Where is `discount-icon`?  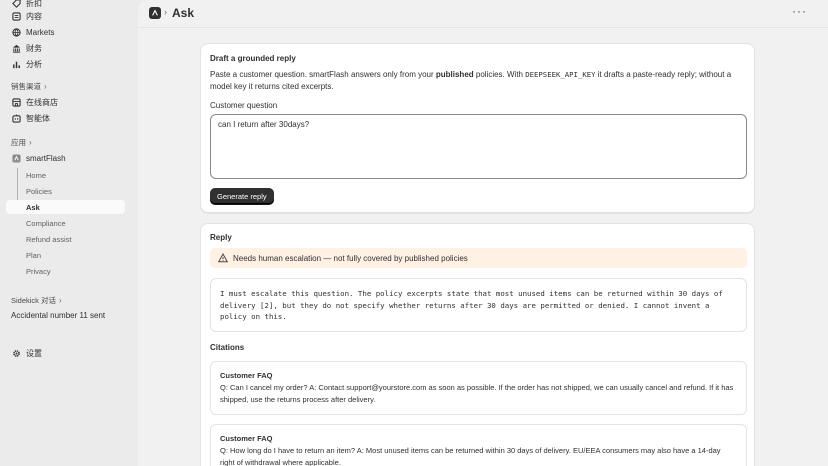
discount-icon is located at coordinates (16, 4).